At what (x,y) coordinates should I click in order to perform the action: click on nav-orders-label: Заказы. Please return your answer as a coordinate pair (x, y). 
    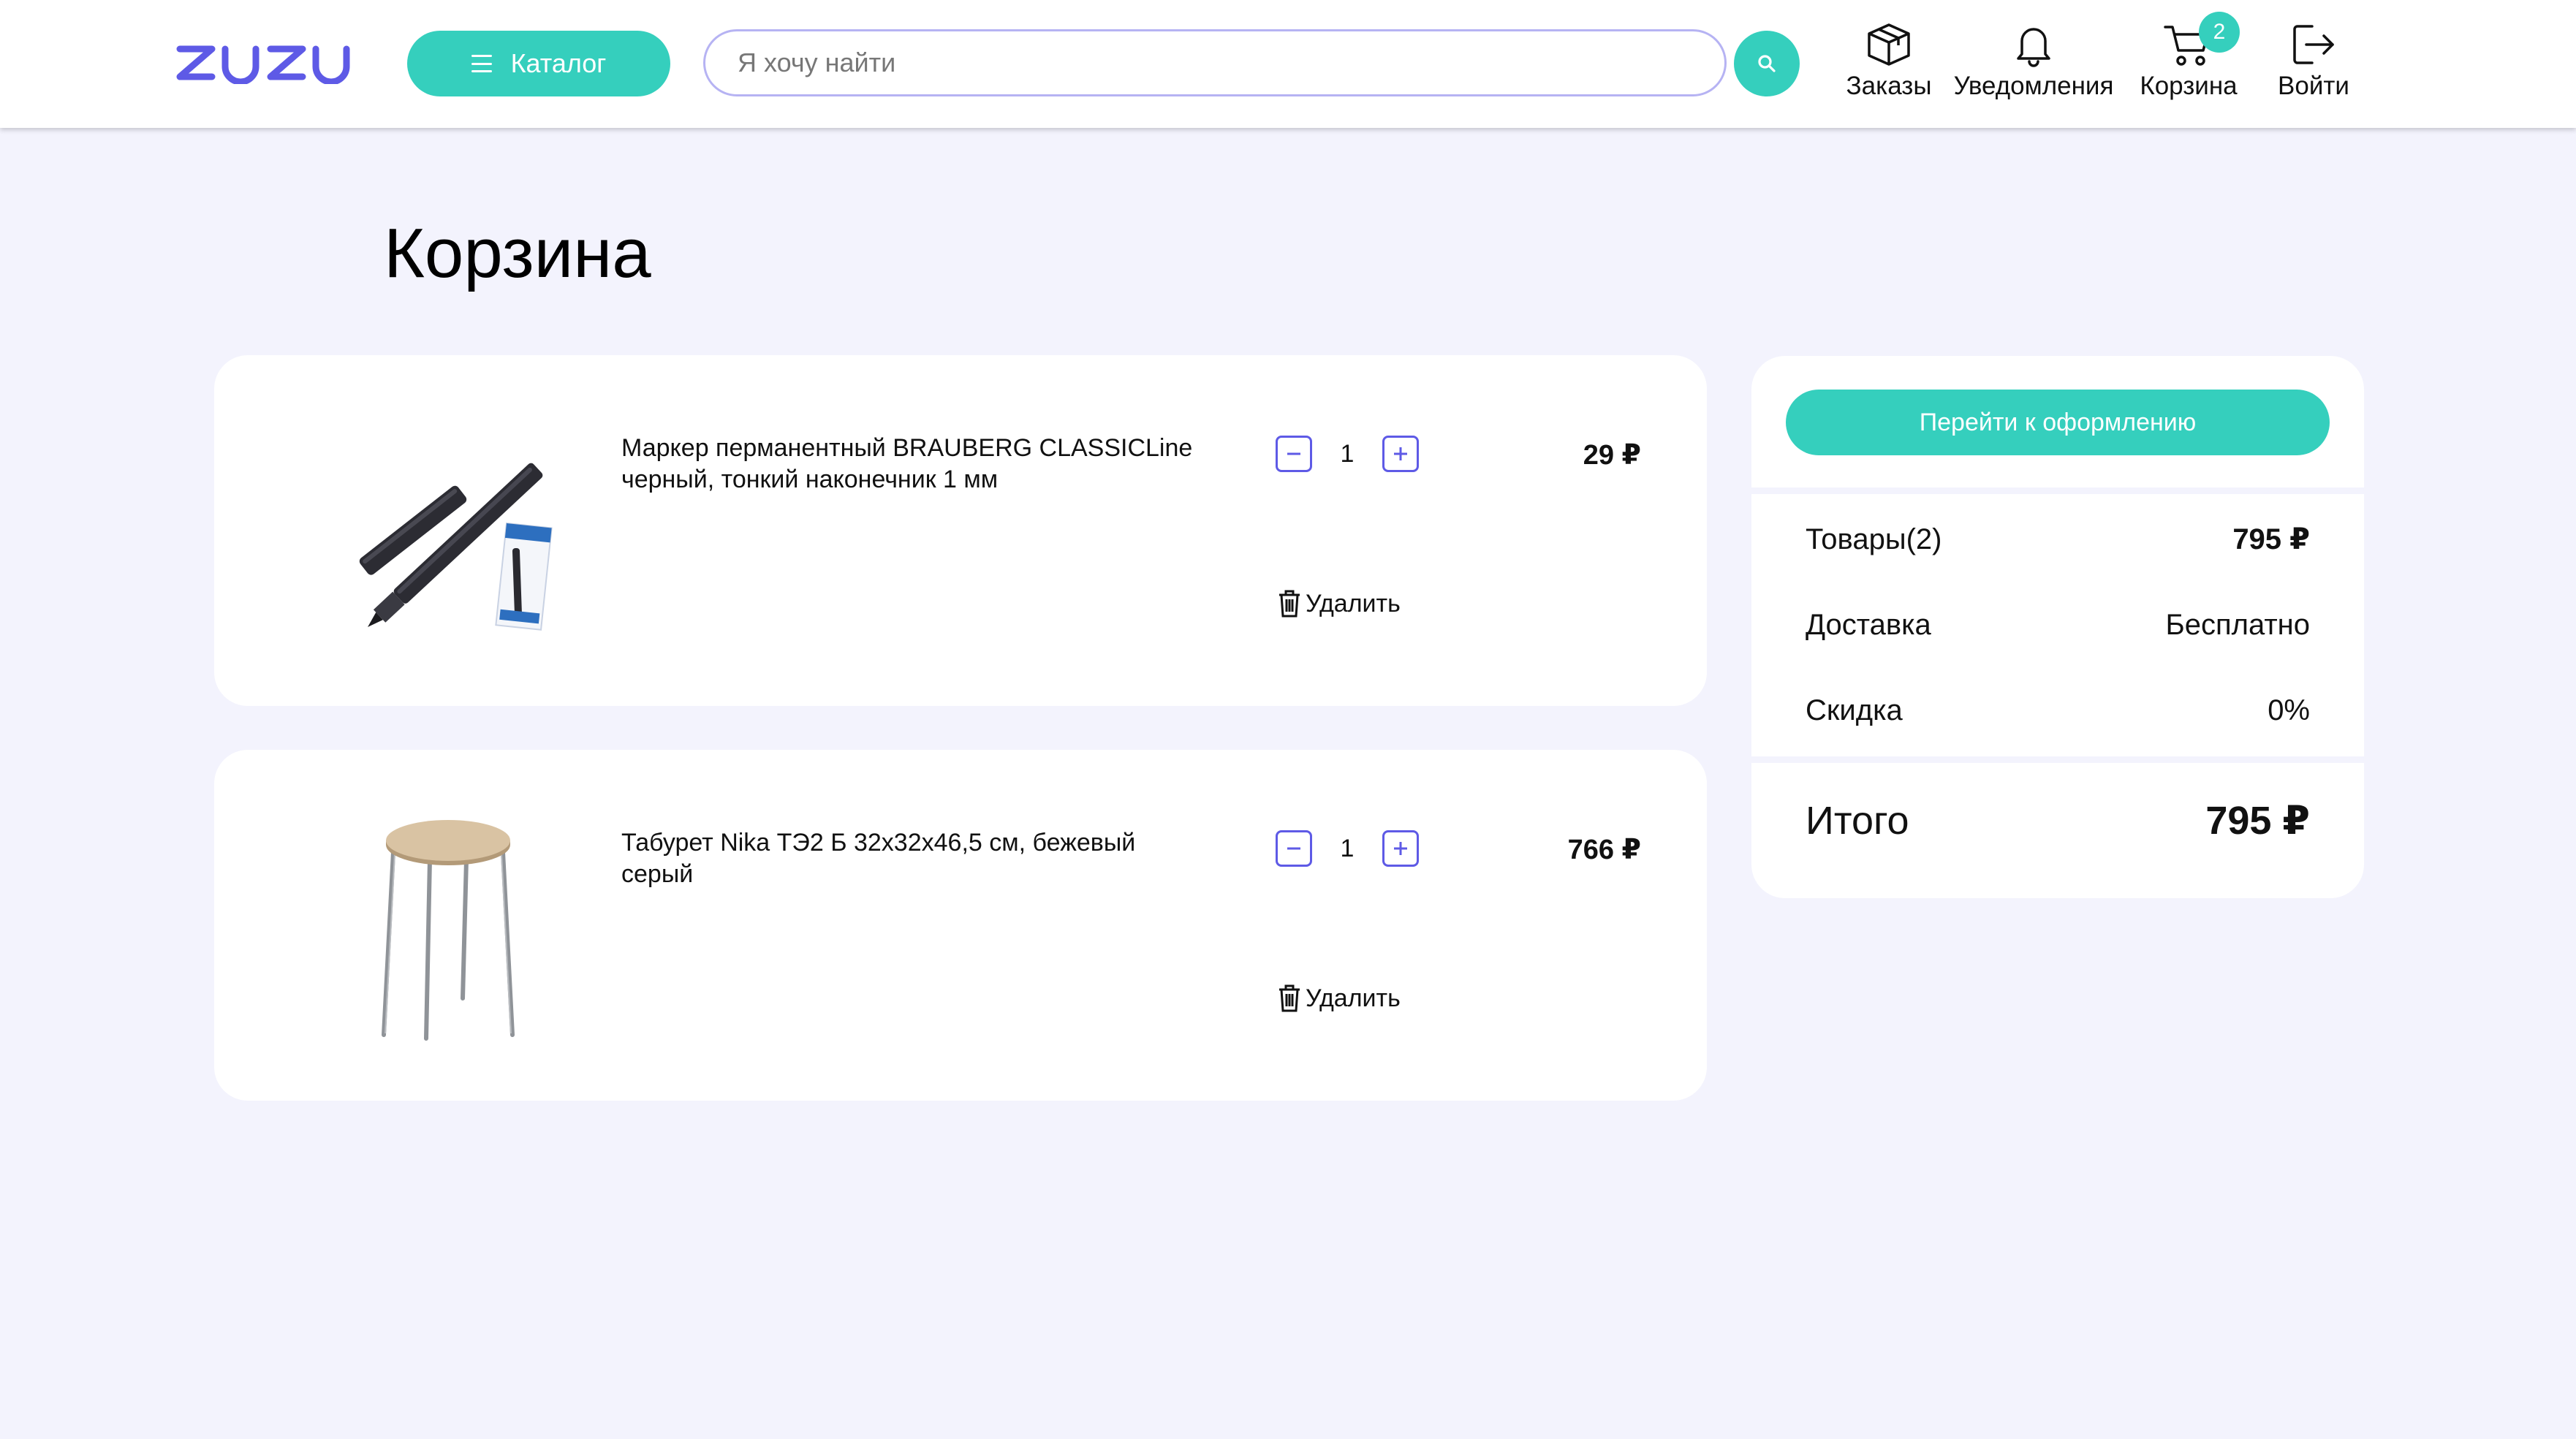
    Looking at the image, I should click on (1889, 86).